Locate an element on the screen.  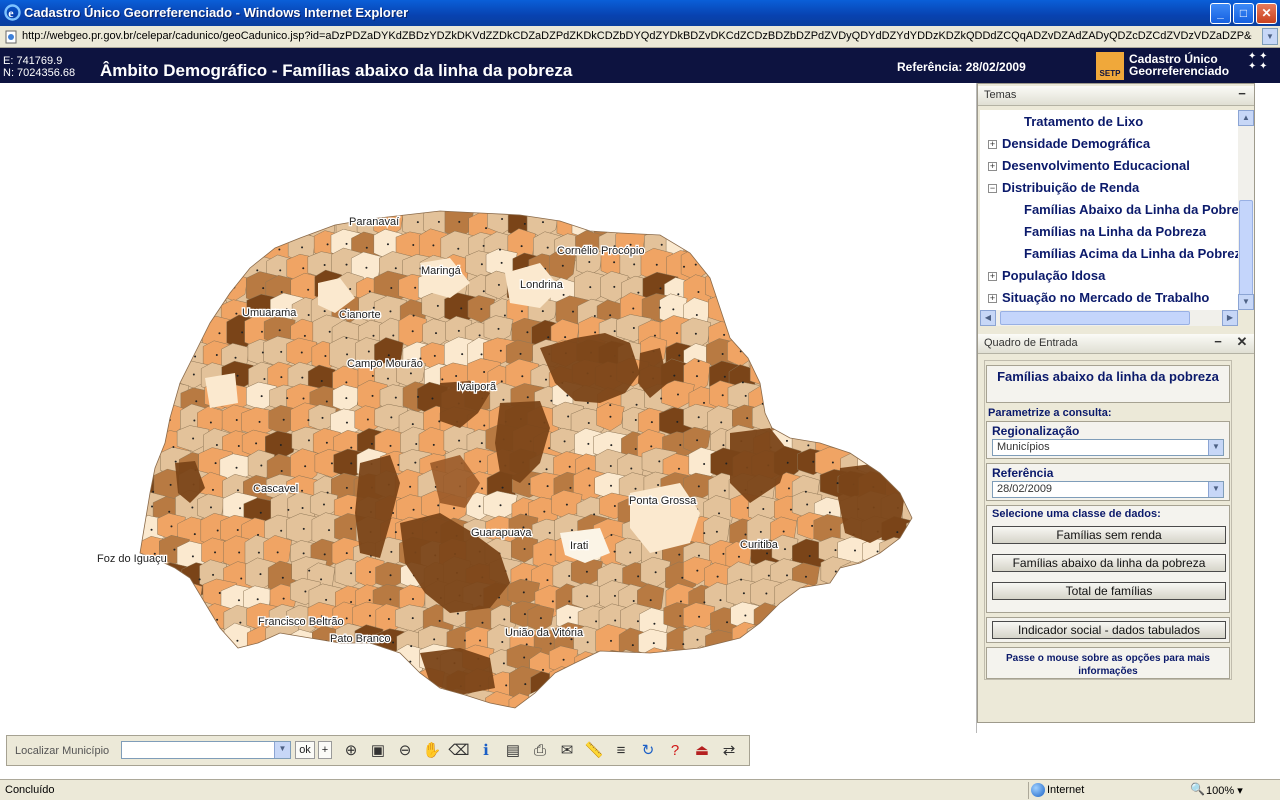
regionalizacao-select: Municípios ▼ is located at coordinates (1108, 447).